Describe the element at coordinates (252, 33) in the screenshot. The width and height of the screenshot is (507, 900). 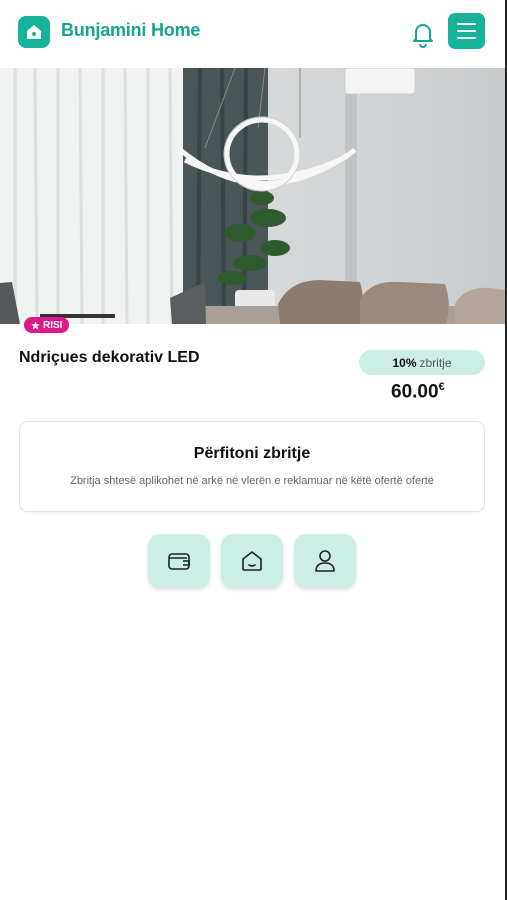
I see `app-header: Bunjamini Home` at that location.